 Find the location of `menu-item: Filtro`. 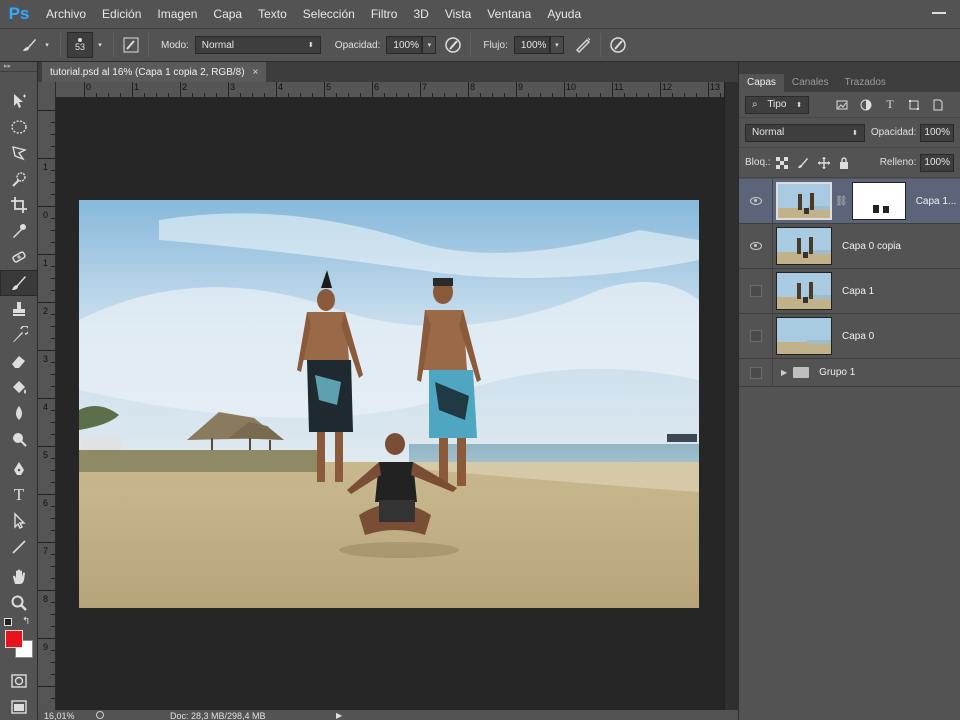

menu-item: Filtro is located at coordinates (384, 14).